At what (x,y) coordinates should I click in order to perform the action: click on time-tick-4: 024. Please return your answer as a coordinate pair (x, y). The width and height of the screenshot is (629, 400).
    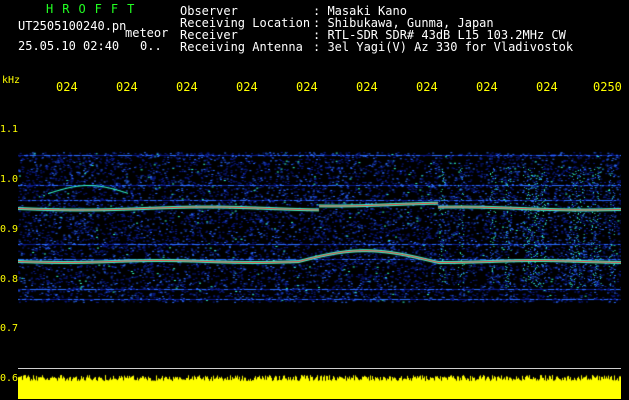
    Looking at the image, I should click on (247, 87).